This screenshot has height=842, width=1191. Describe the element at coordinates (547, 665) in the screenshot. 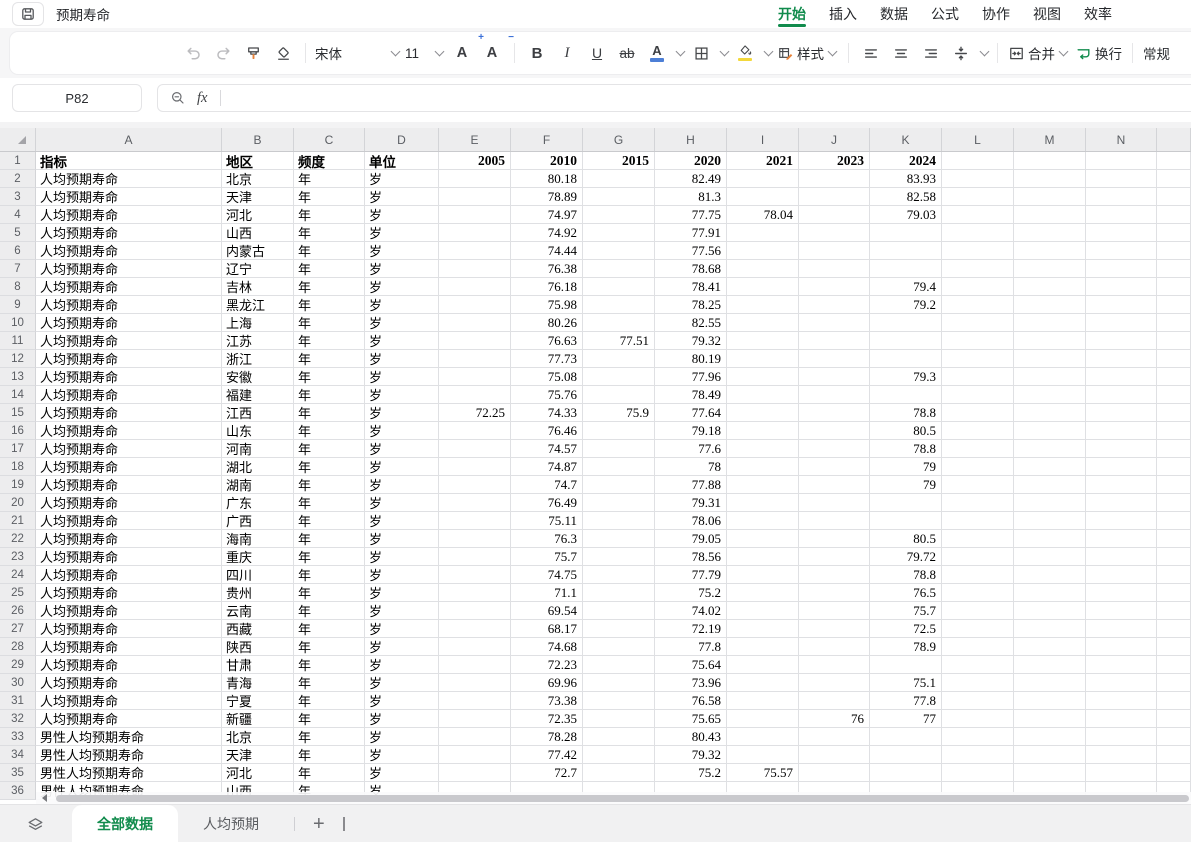

I see `cell: 72.23` at that location.